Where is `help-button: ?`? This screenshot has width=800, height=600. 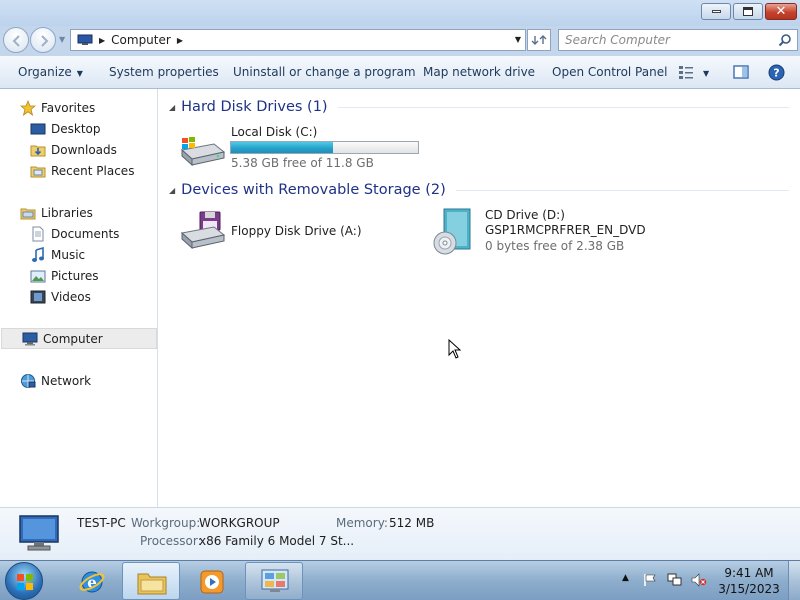
help-button: ? is located at coordinates (776, 74).